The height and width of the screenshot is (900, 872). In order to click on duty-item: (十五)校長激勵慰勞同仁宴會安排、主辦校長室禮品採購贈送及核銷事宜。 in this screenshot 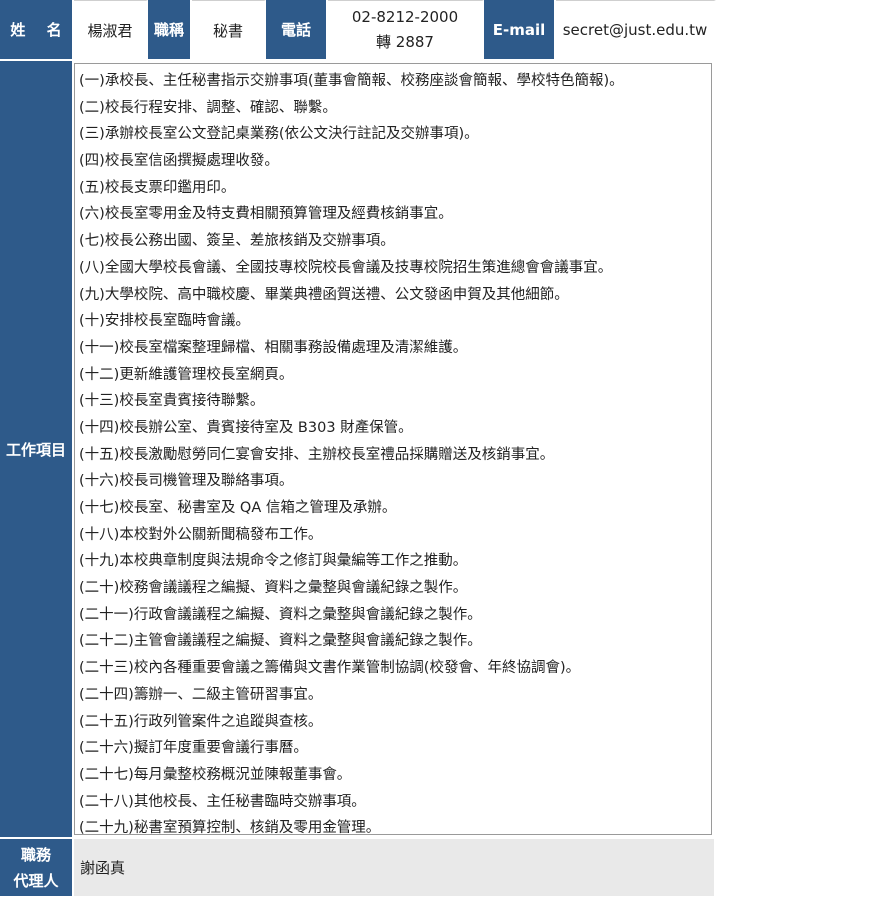, I will do `click(317, 454)`.